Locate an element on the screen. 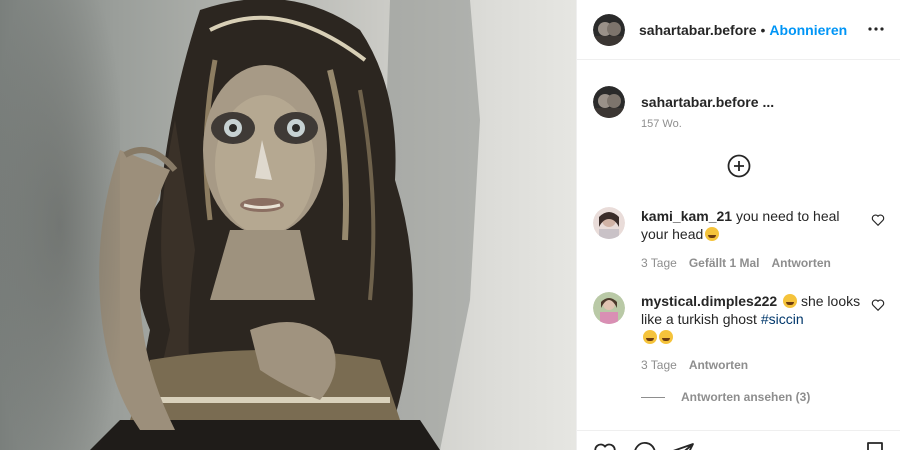 The height and width of the screenshot is (450, 900). author-username: sahartabar.before is located at coordinates (698, 30).